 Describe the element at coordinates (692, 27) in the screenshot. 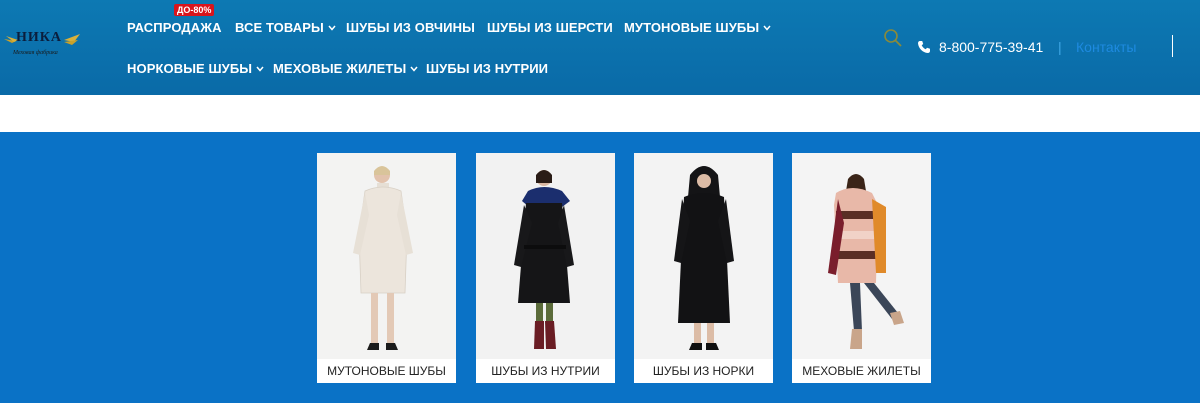

I see `nav-label: МУТОНОВЫЕ ШУБЫ` at that location.